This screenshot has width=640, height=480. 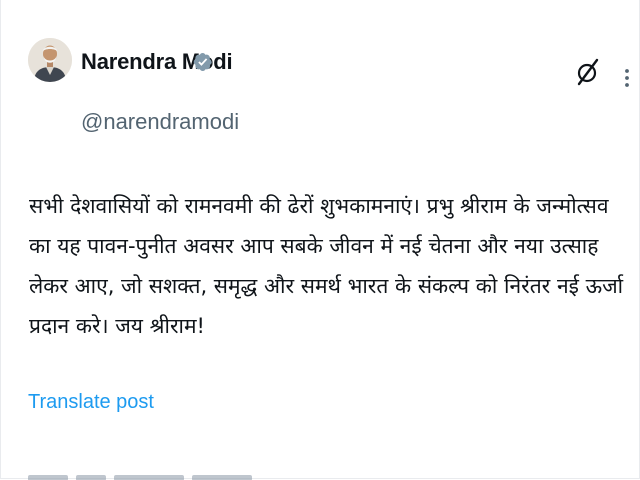 I want to click on more-options-icon, so click(x=627, y=78).